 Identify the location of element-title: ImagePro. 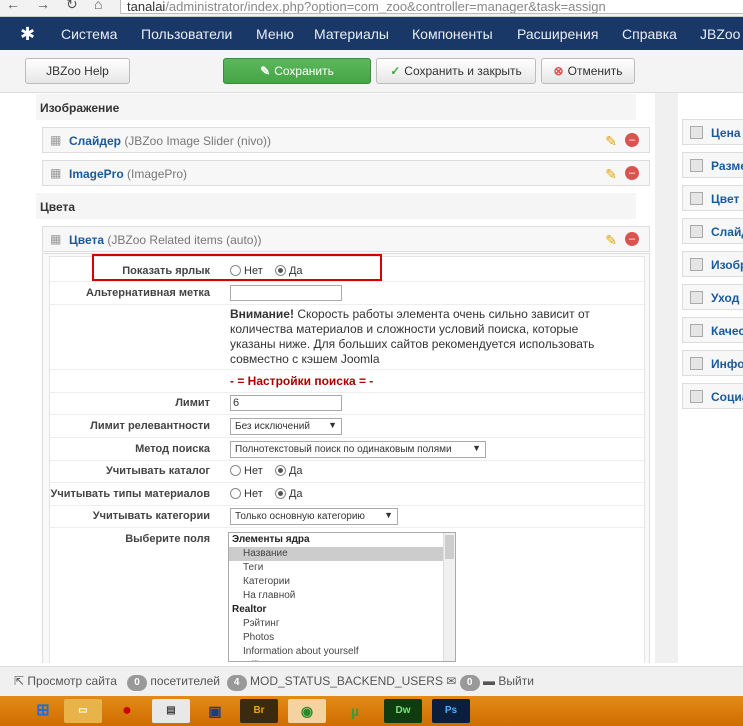
(96, 174).